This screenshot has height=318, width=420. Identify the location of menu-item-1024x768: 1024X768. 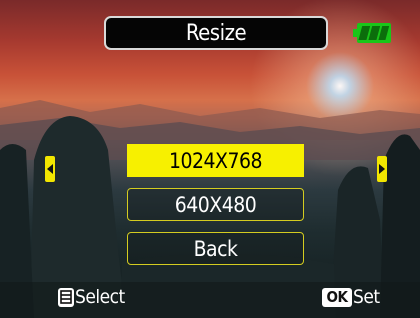
(215, 160).